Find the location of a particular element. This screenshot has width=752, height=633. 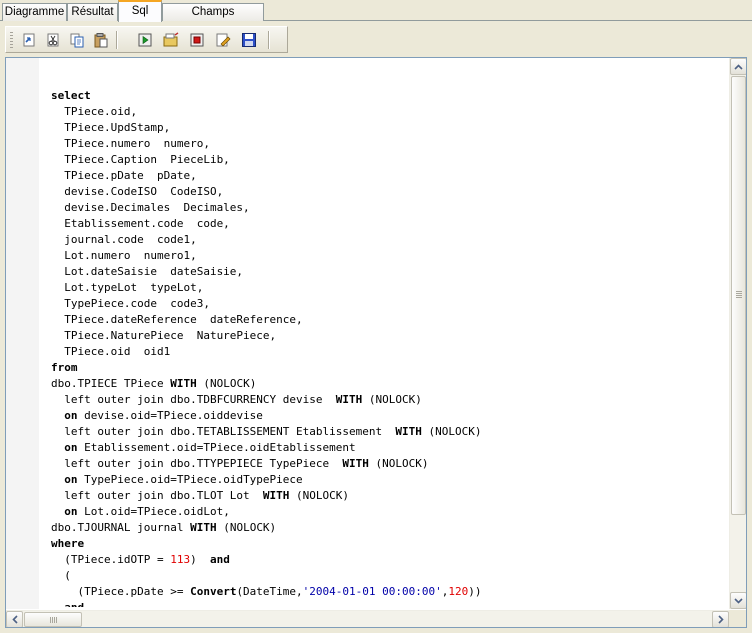

toolbar-area is located at coordinates (376, 38).